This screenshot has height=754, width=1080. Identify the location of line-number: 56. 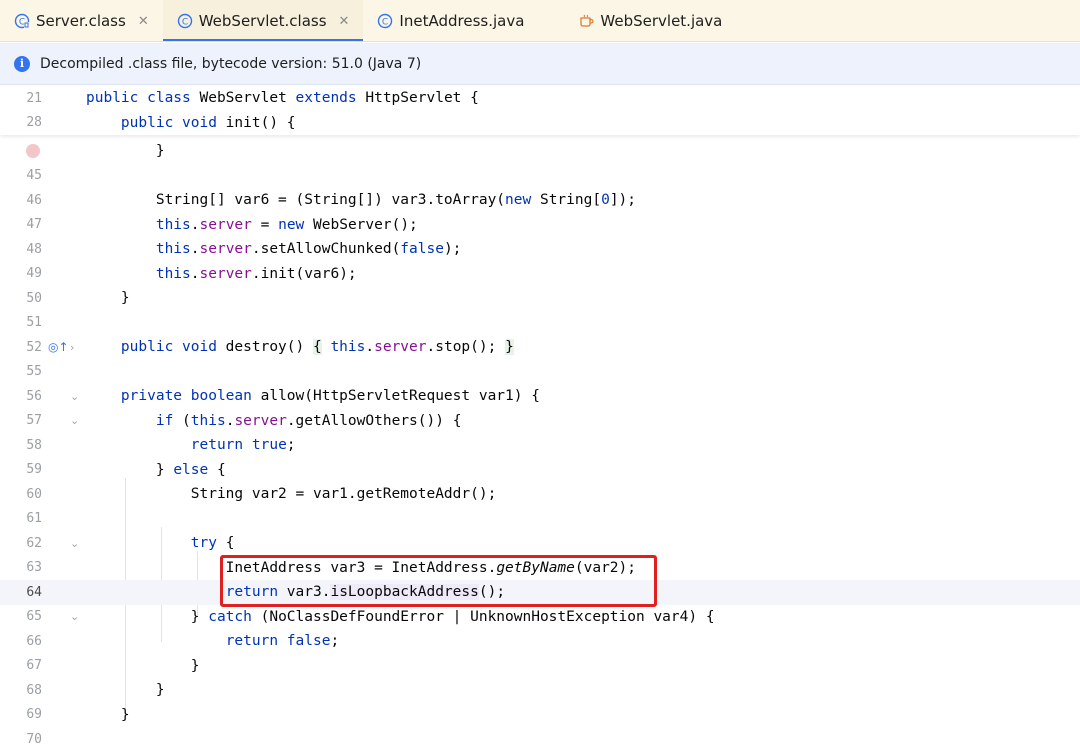
(34, 396).